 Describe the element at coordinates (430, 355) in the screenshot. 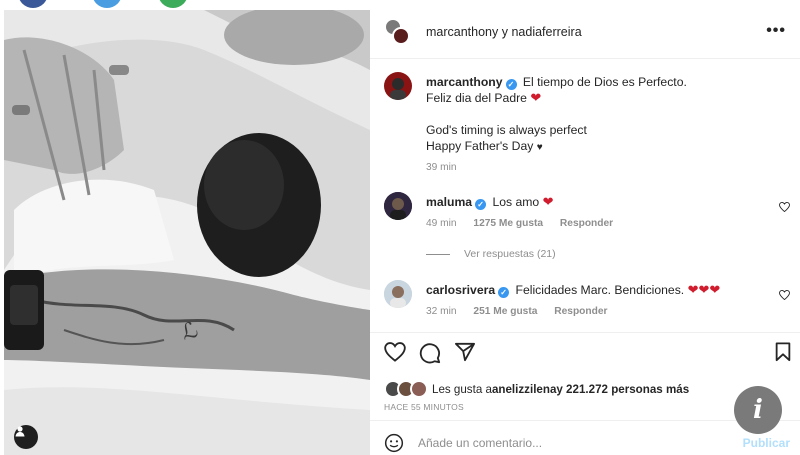

I see `comment-icon` at that location.